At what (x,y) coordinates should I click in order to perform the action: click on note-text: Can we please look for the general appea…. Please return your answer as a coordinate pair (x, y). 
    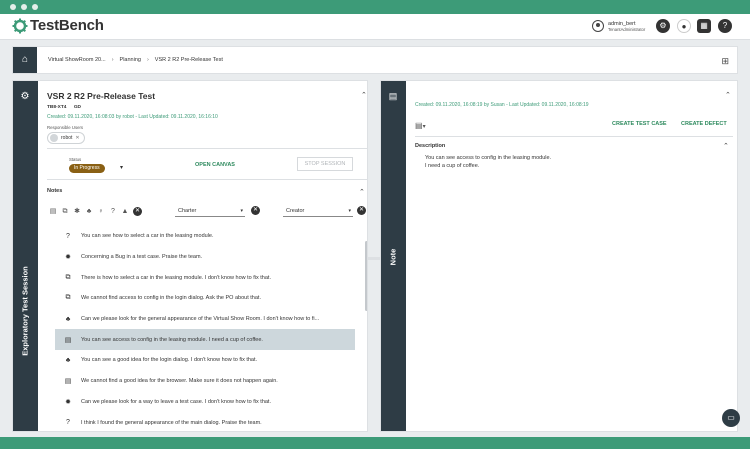
    Looking at the image, I should click on (200, 319).